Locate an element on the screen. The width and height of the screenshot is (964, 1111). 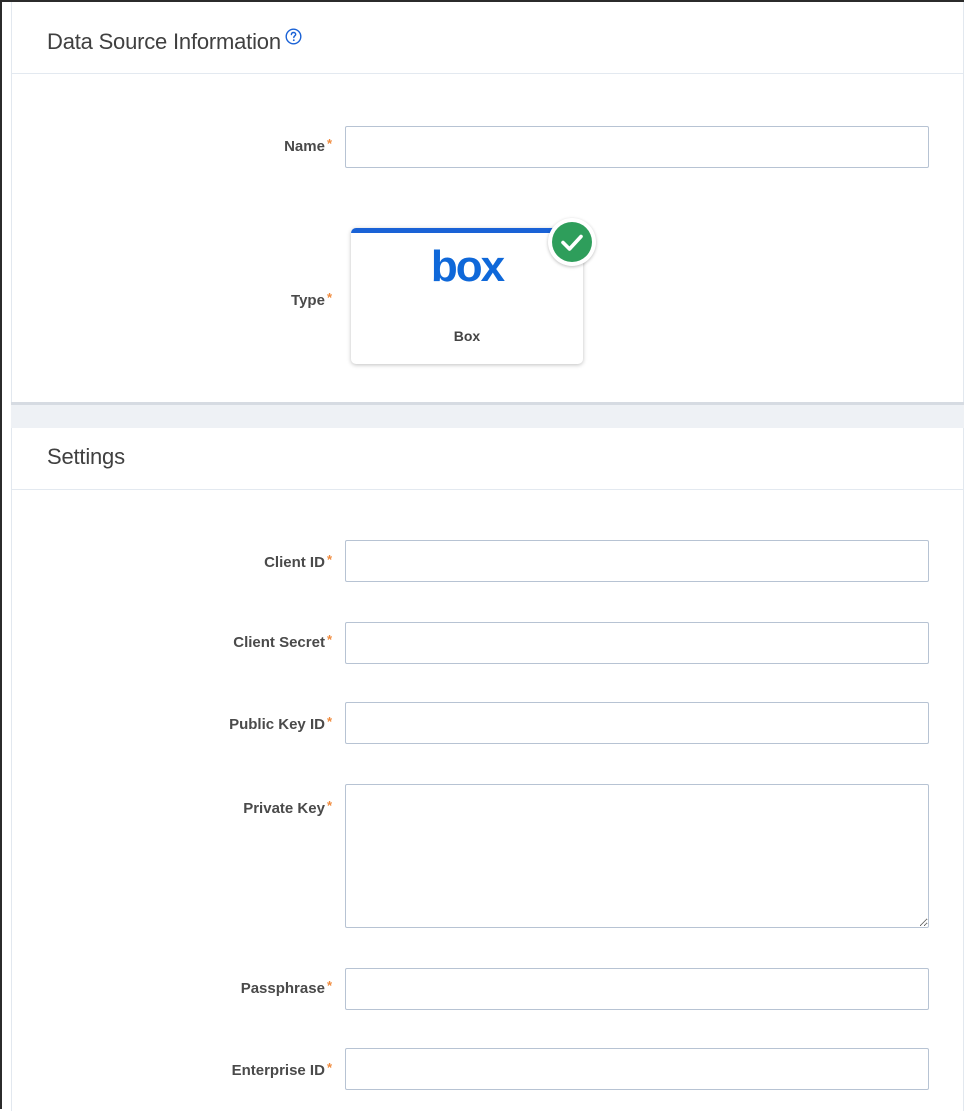
data-source-title: Data Source Information is located at coordinates (174, 41).